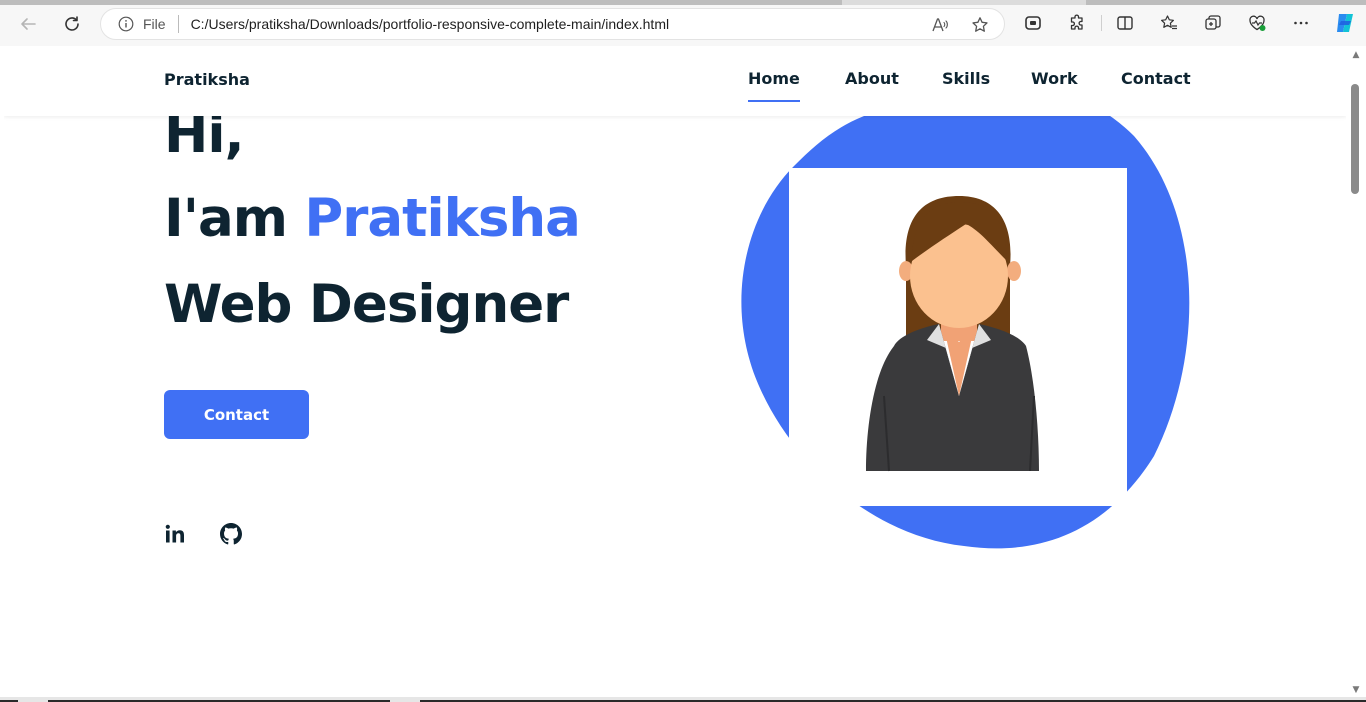 Image resolution: width=1366 pixels, height=702 pixels. What do you see at coordinates (683, 2) in the screenshot?
I see `tab-strip` at bounding box center [683, 2].